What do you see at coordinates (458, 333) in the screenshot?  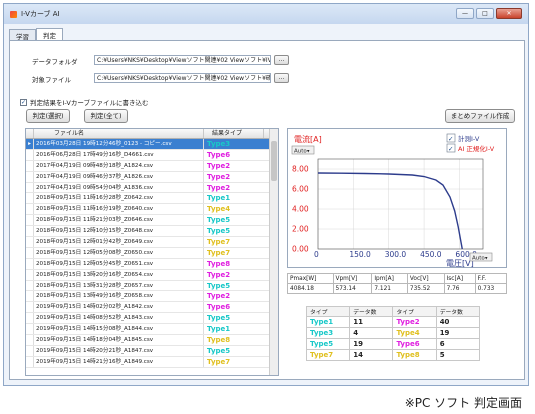 I see `type-count-cell: 19` at bounding box center [458, 333].